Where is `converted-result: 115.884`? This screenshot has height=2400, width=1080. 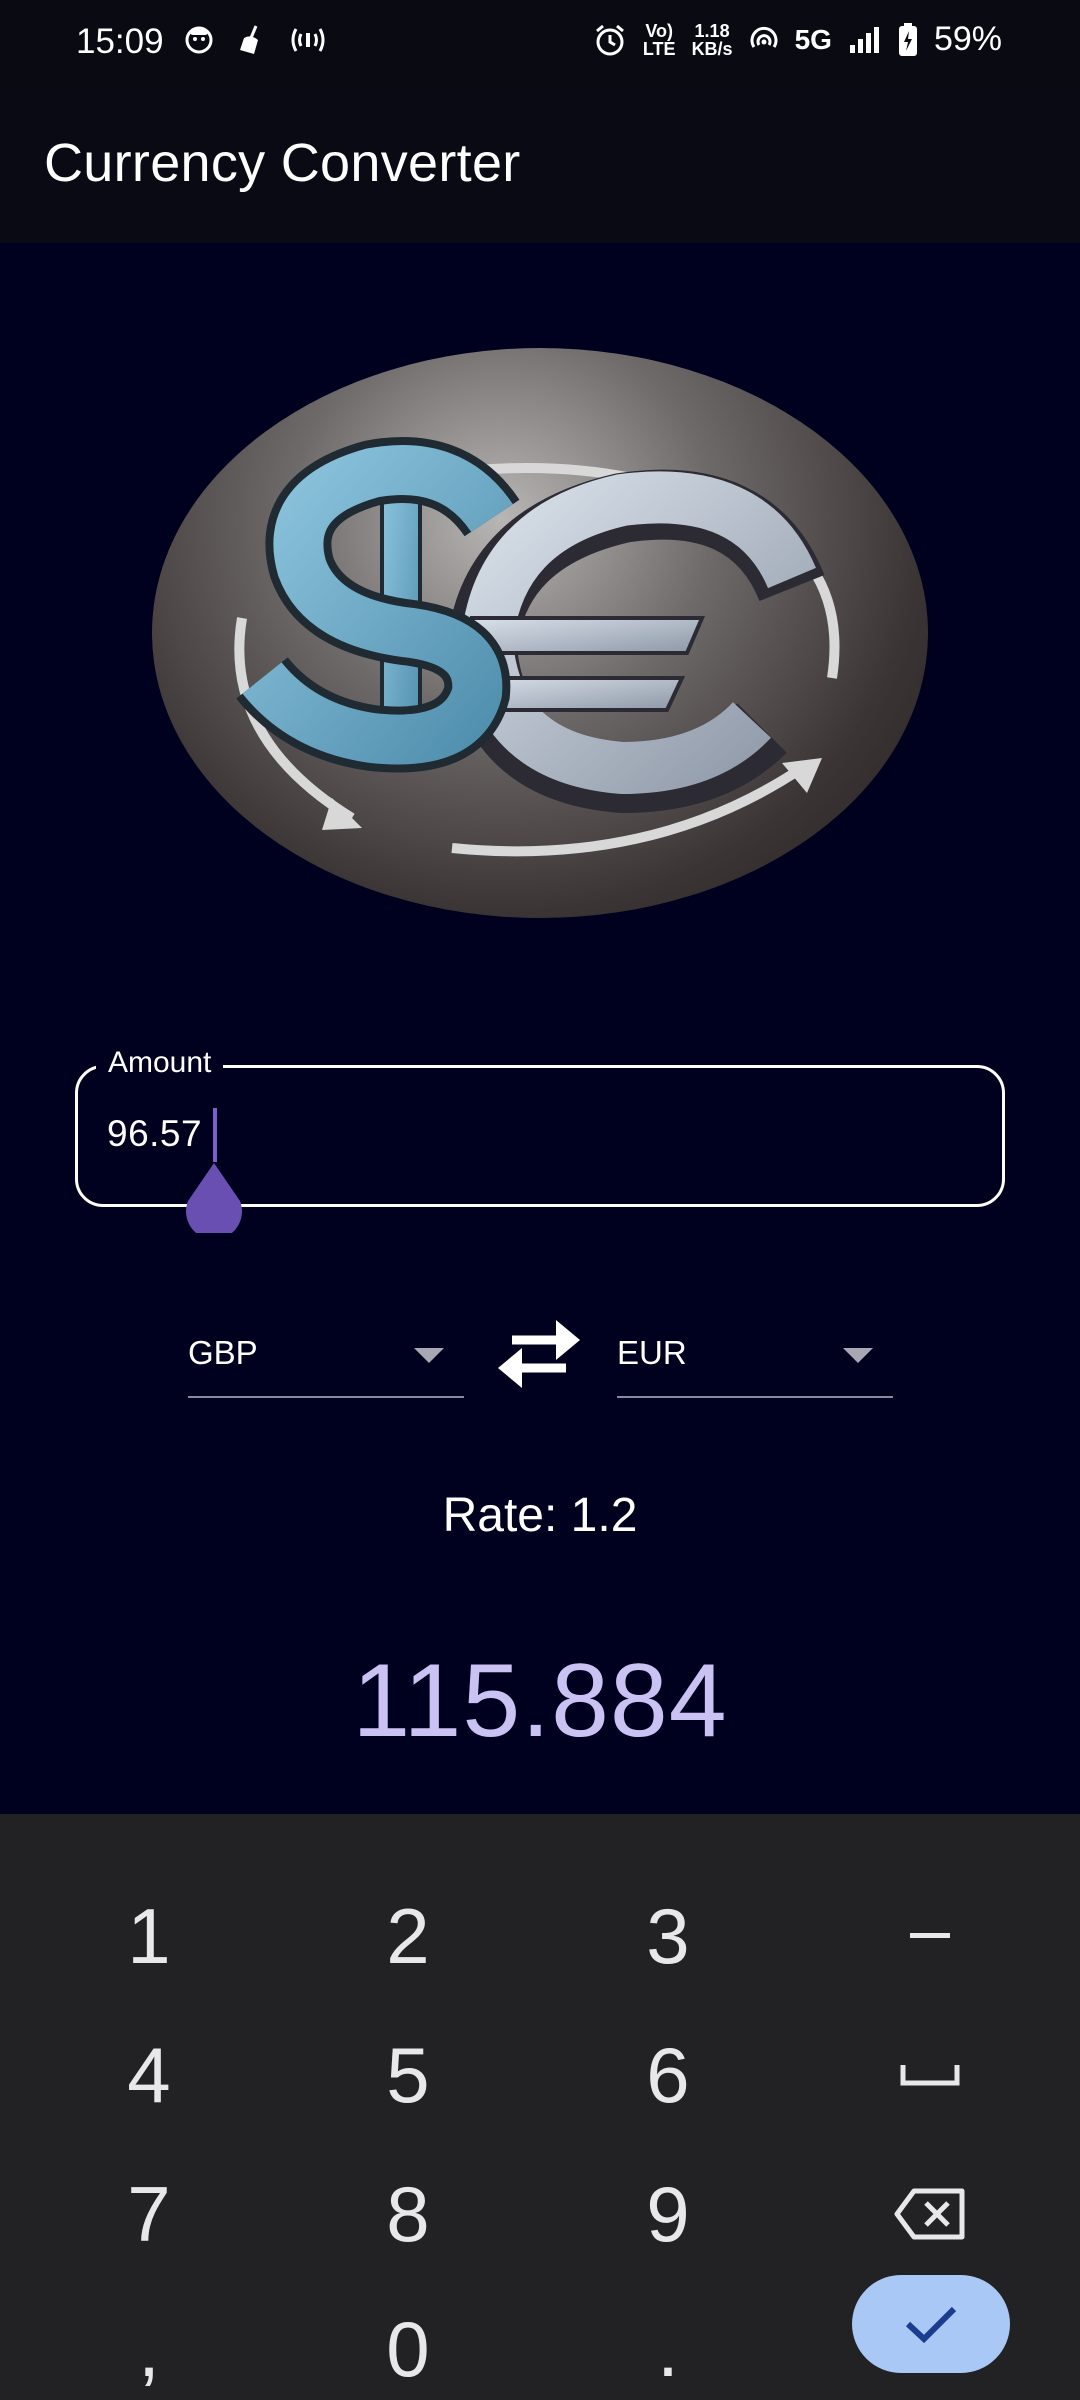 converted-result: 115.884 is located at coordinates (540, 1701).